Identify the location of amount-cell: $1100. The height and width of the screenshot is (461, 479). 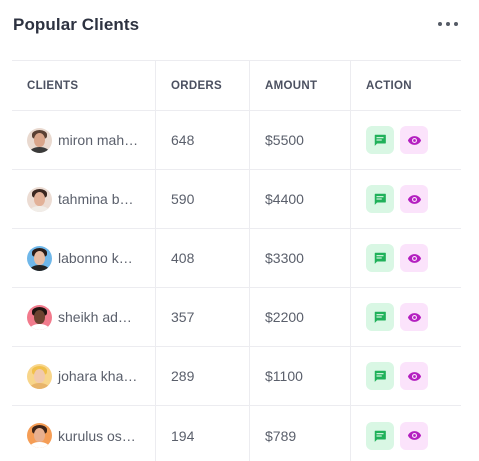
(300, 376).